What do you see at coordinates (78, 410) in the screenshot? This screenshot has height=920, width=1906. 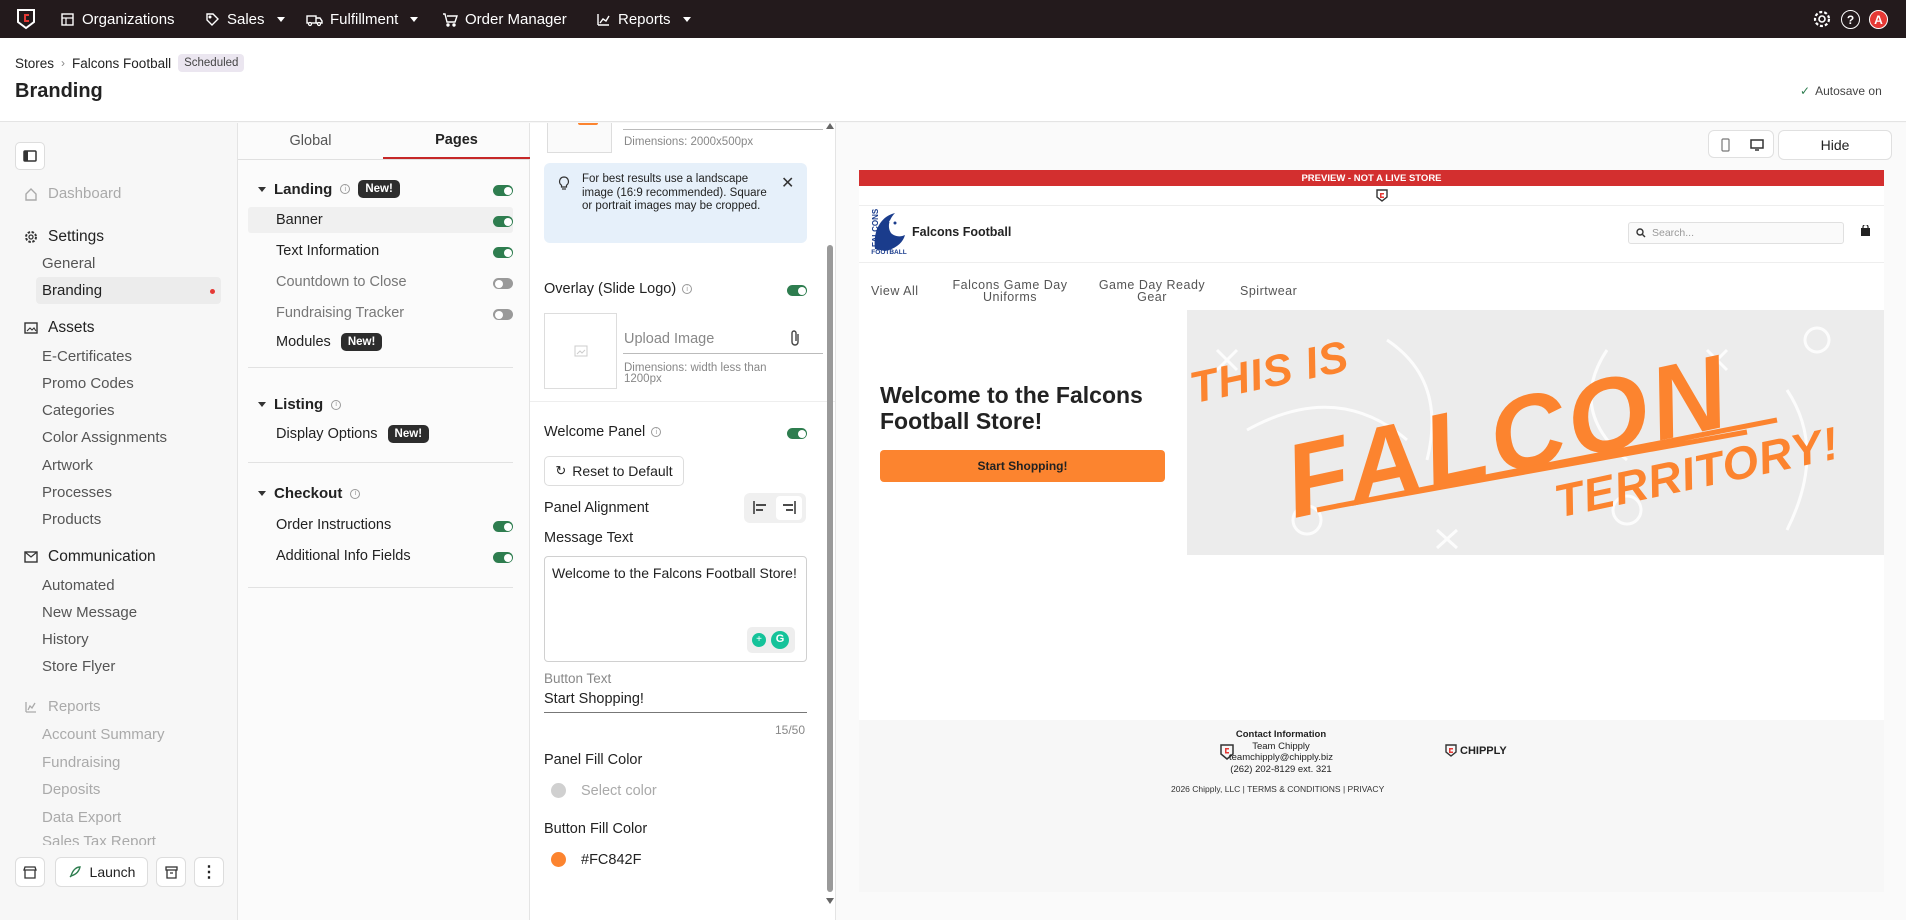 I see `sidebar-item-categories: Categories` at bounding box center [78, 410].